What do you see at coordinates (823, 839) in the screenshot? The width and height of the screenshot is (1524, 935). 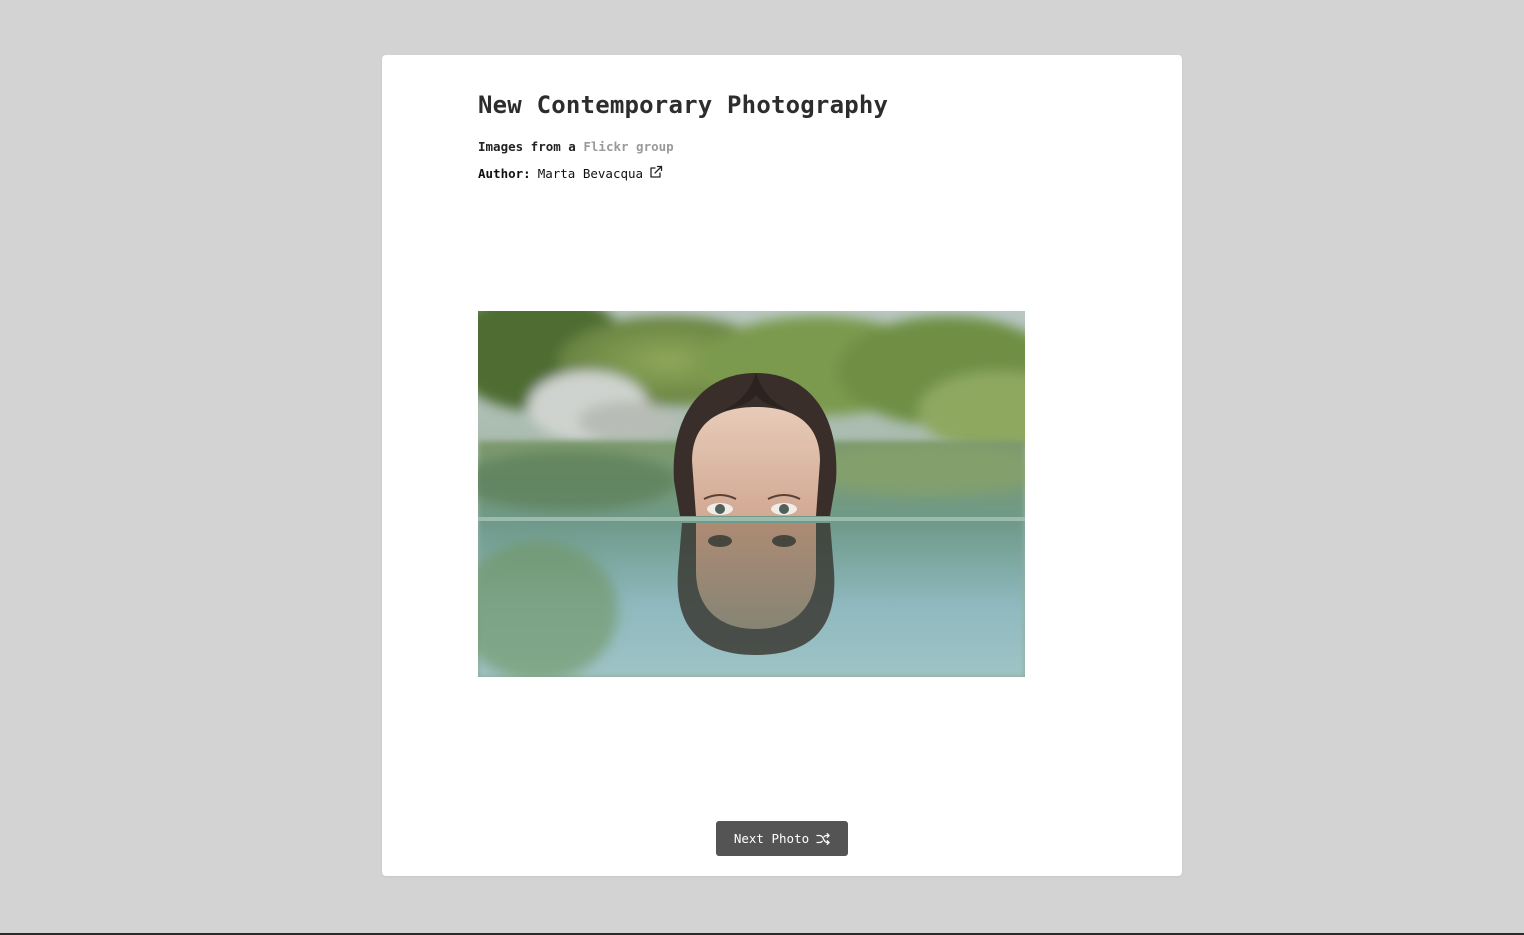 I see `shuffle-icon` at bounding box center [823, 839].